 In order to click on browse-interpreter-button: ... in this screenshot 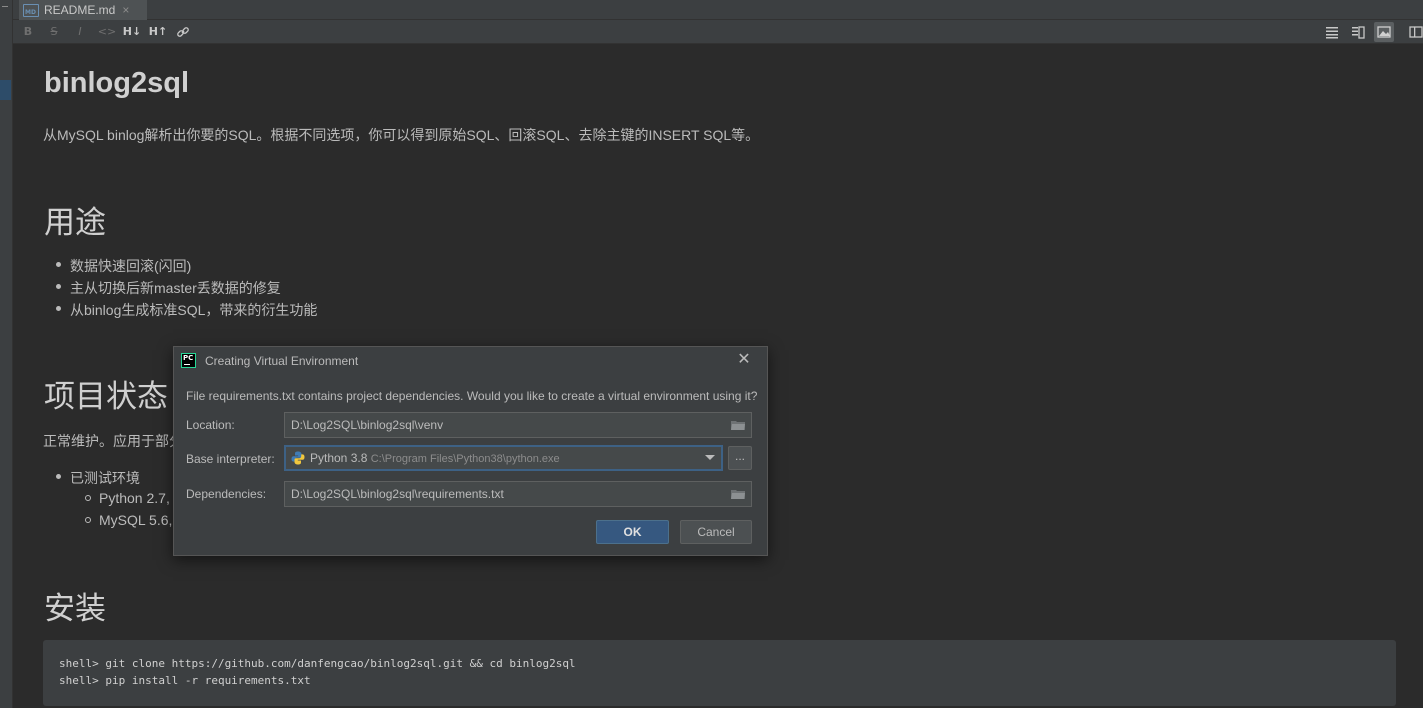, I will do `click(740, 458)`.